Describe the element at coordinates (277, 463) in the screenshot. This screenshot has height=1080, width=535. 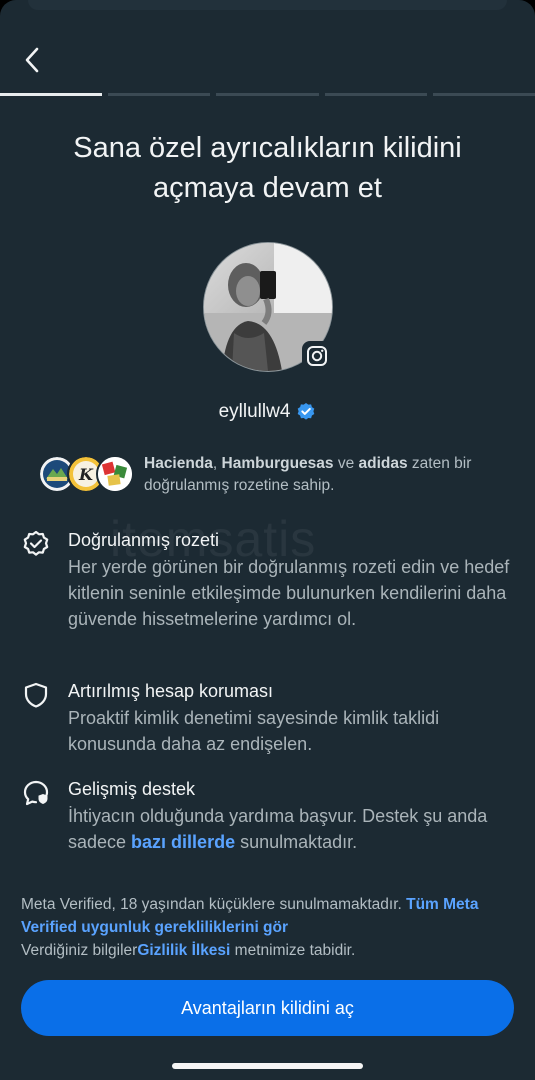
I see `brand-name-2: Hamburguesas` at that location.